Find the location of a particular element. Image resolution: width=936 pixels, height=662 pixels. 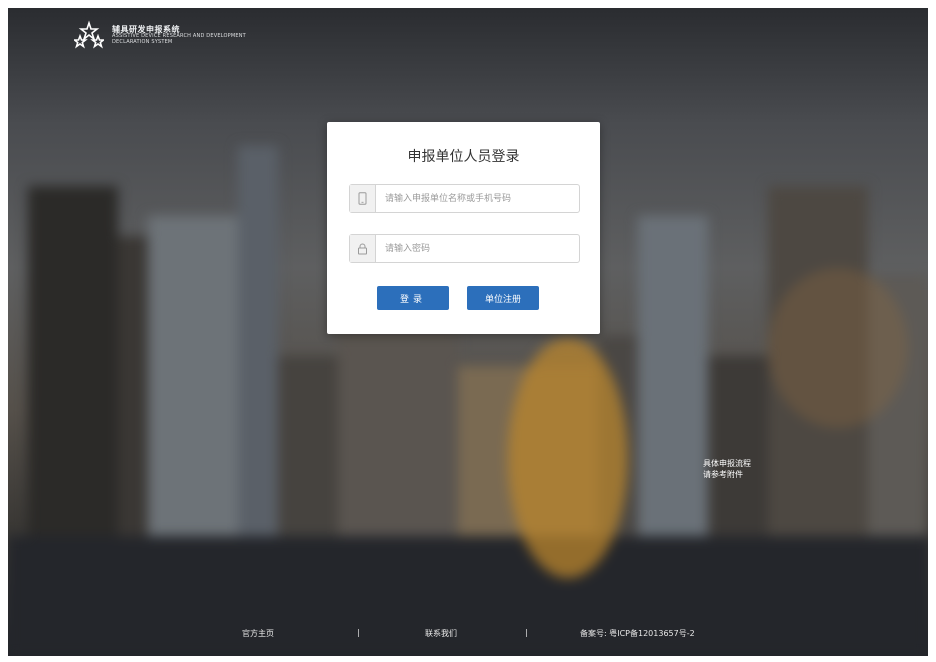

process-note-line2: 请参考附件 is located at coordinates (723, 474).